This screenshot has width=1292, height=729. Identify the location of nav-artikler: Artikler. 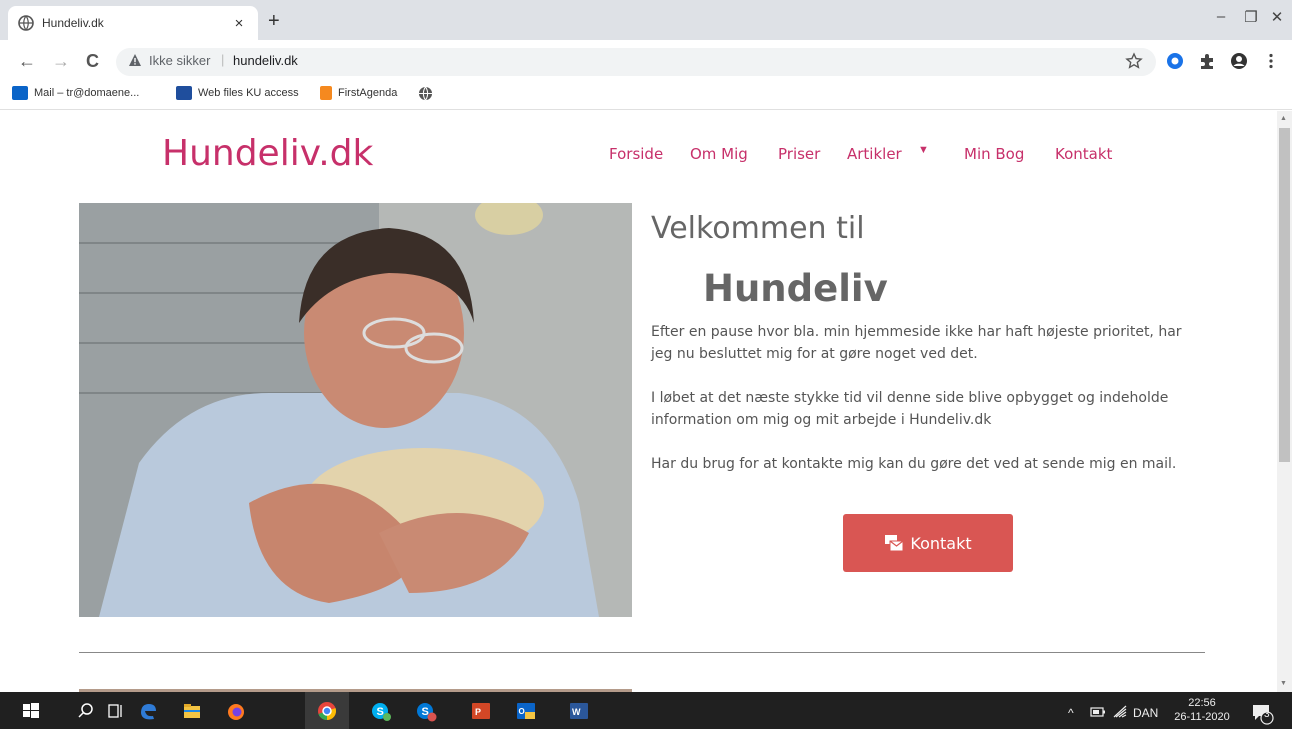
(874, 154).